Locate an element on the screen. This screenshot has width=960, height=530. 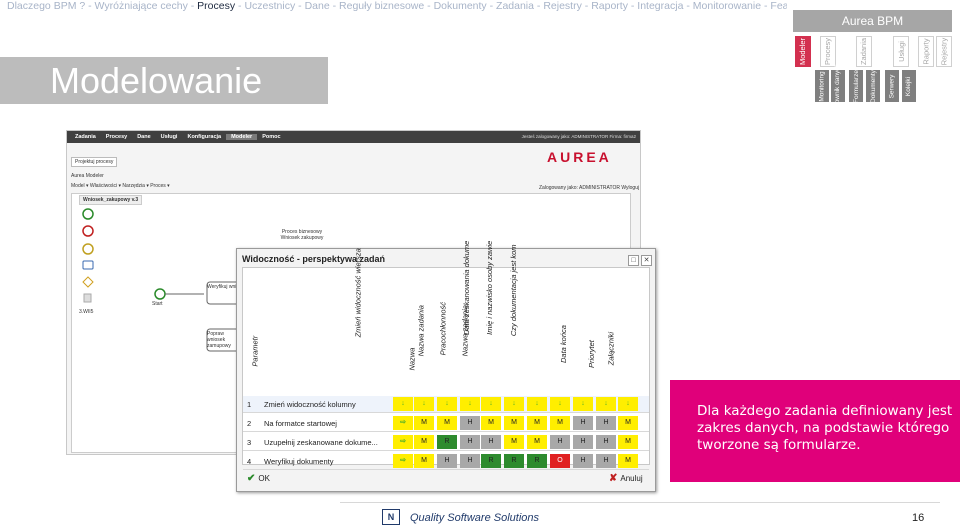
close-icon: ✕ is located at coordinates (646, 260).